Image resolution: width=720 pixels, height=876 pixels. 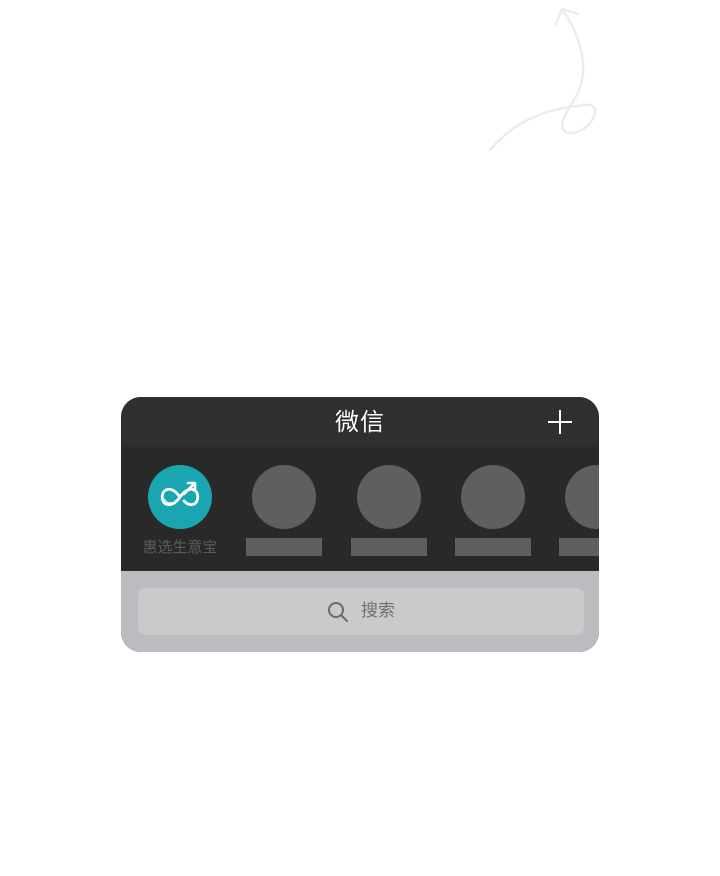 I want to click on search-area: 搜索, so click(x=360, y=611).